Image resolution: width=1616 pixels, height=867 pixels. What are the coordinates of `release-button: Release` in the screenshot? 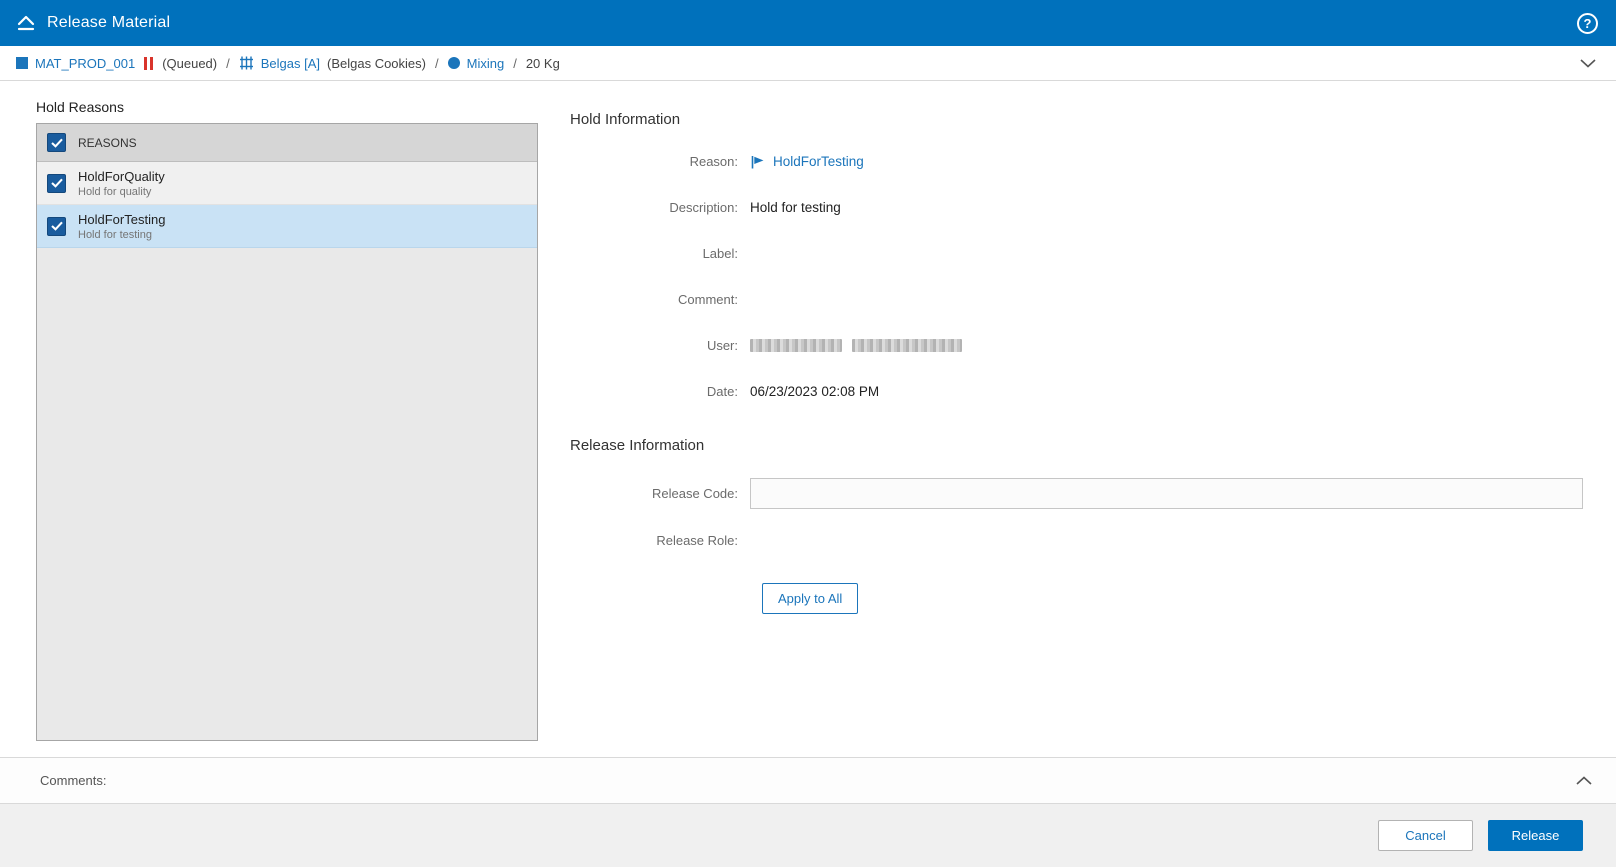 It's located at (1535, 835).